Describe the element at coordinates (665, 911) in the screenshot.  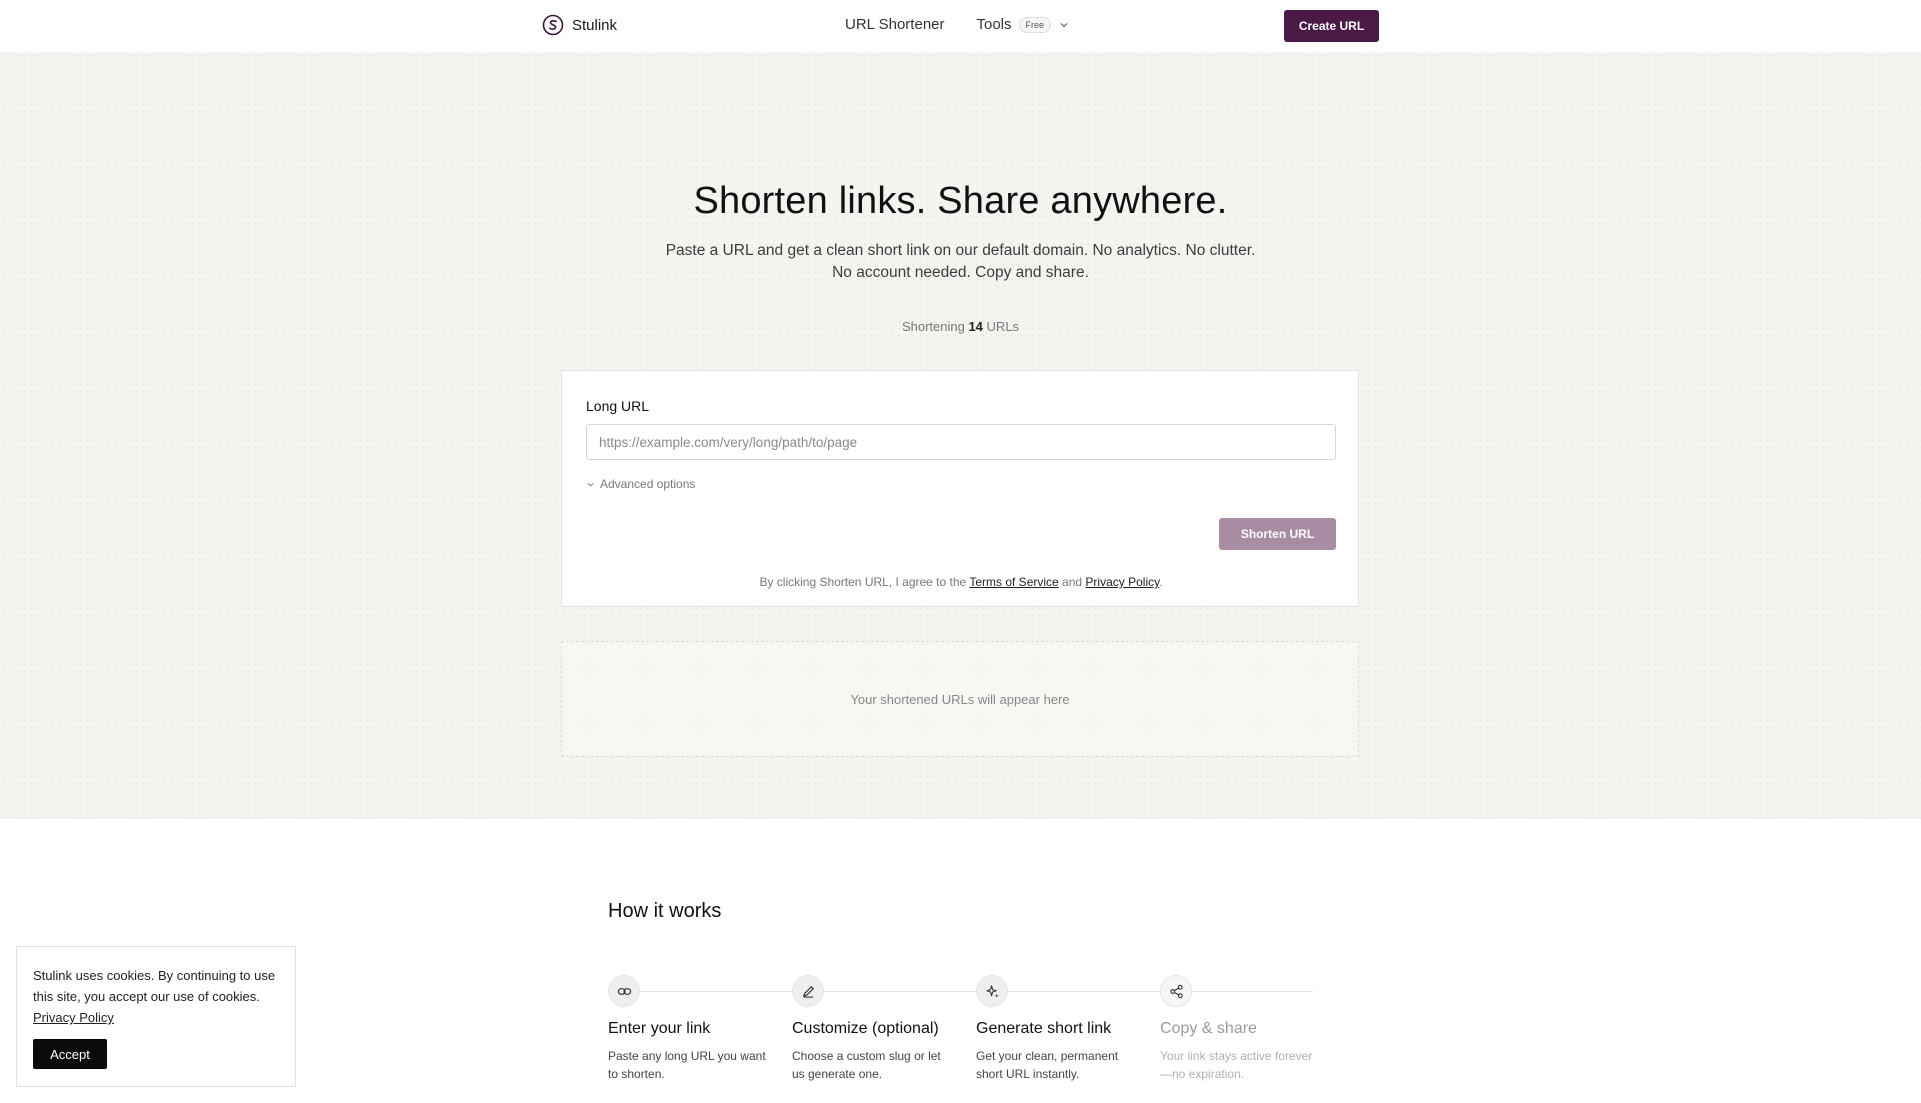
I see `how-it-works-heading: How it works` at that location.